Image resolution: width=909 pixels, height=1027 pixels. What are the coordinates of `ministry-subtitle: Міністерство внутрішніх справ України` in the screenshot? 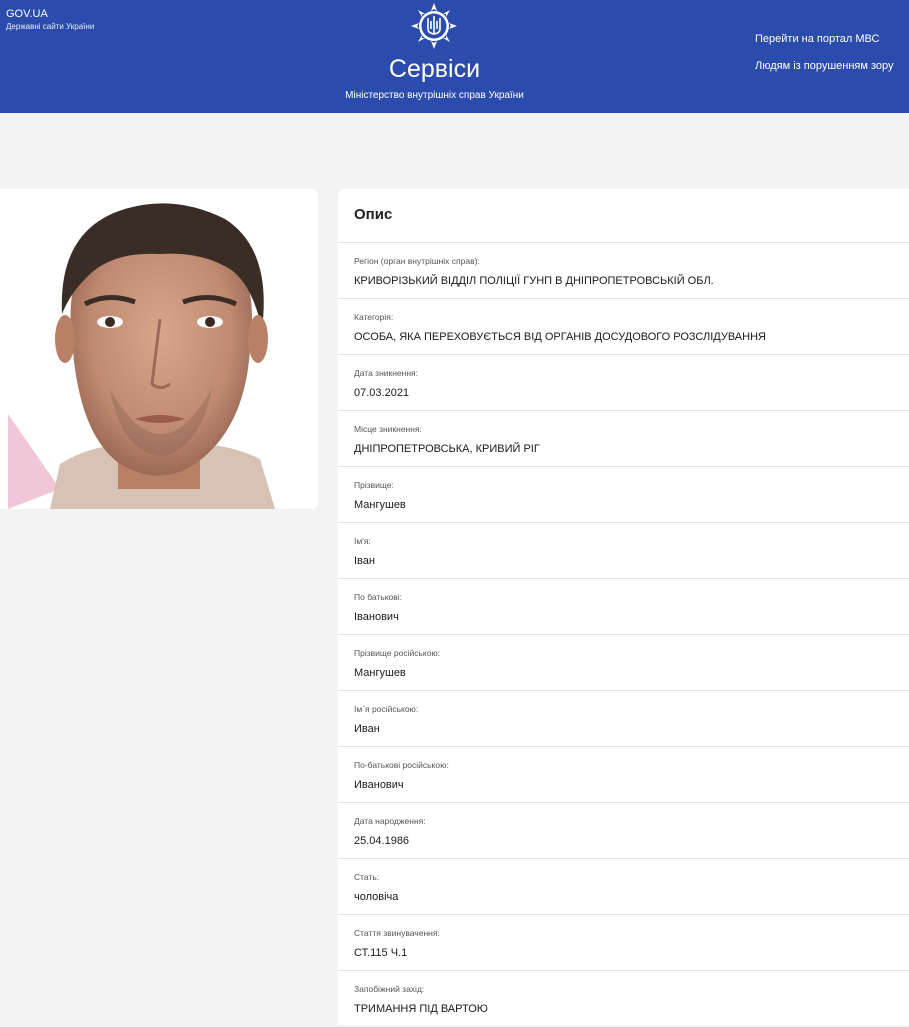 It's located at (434, 95).